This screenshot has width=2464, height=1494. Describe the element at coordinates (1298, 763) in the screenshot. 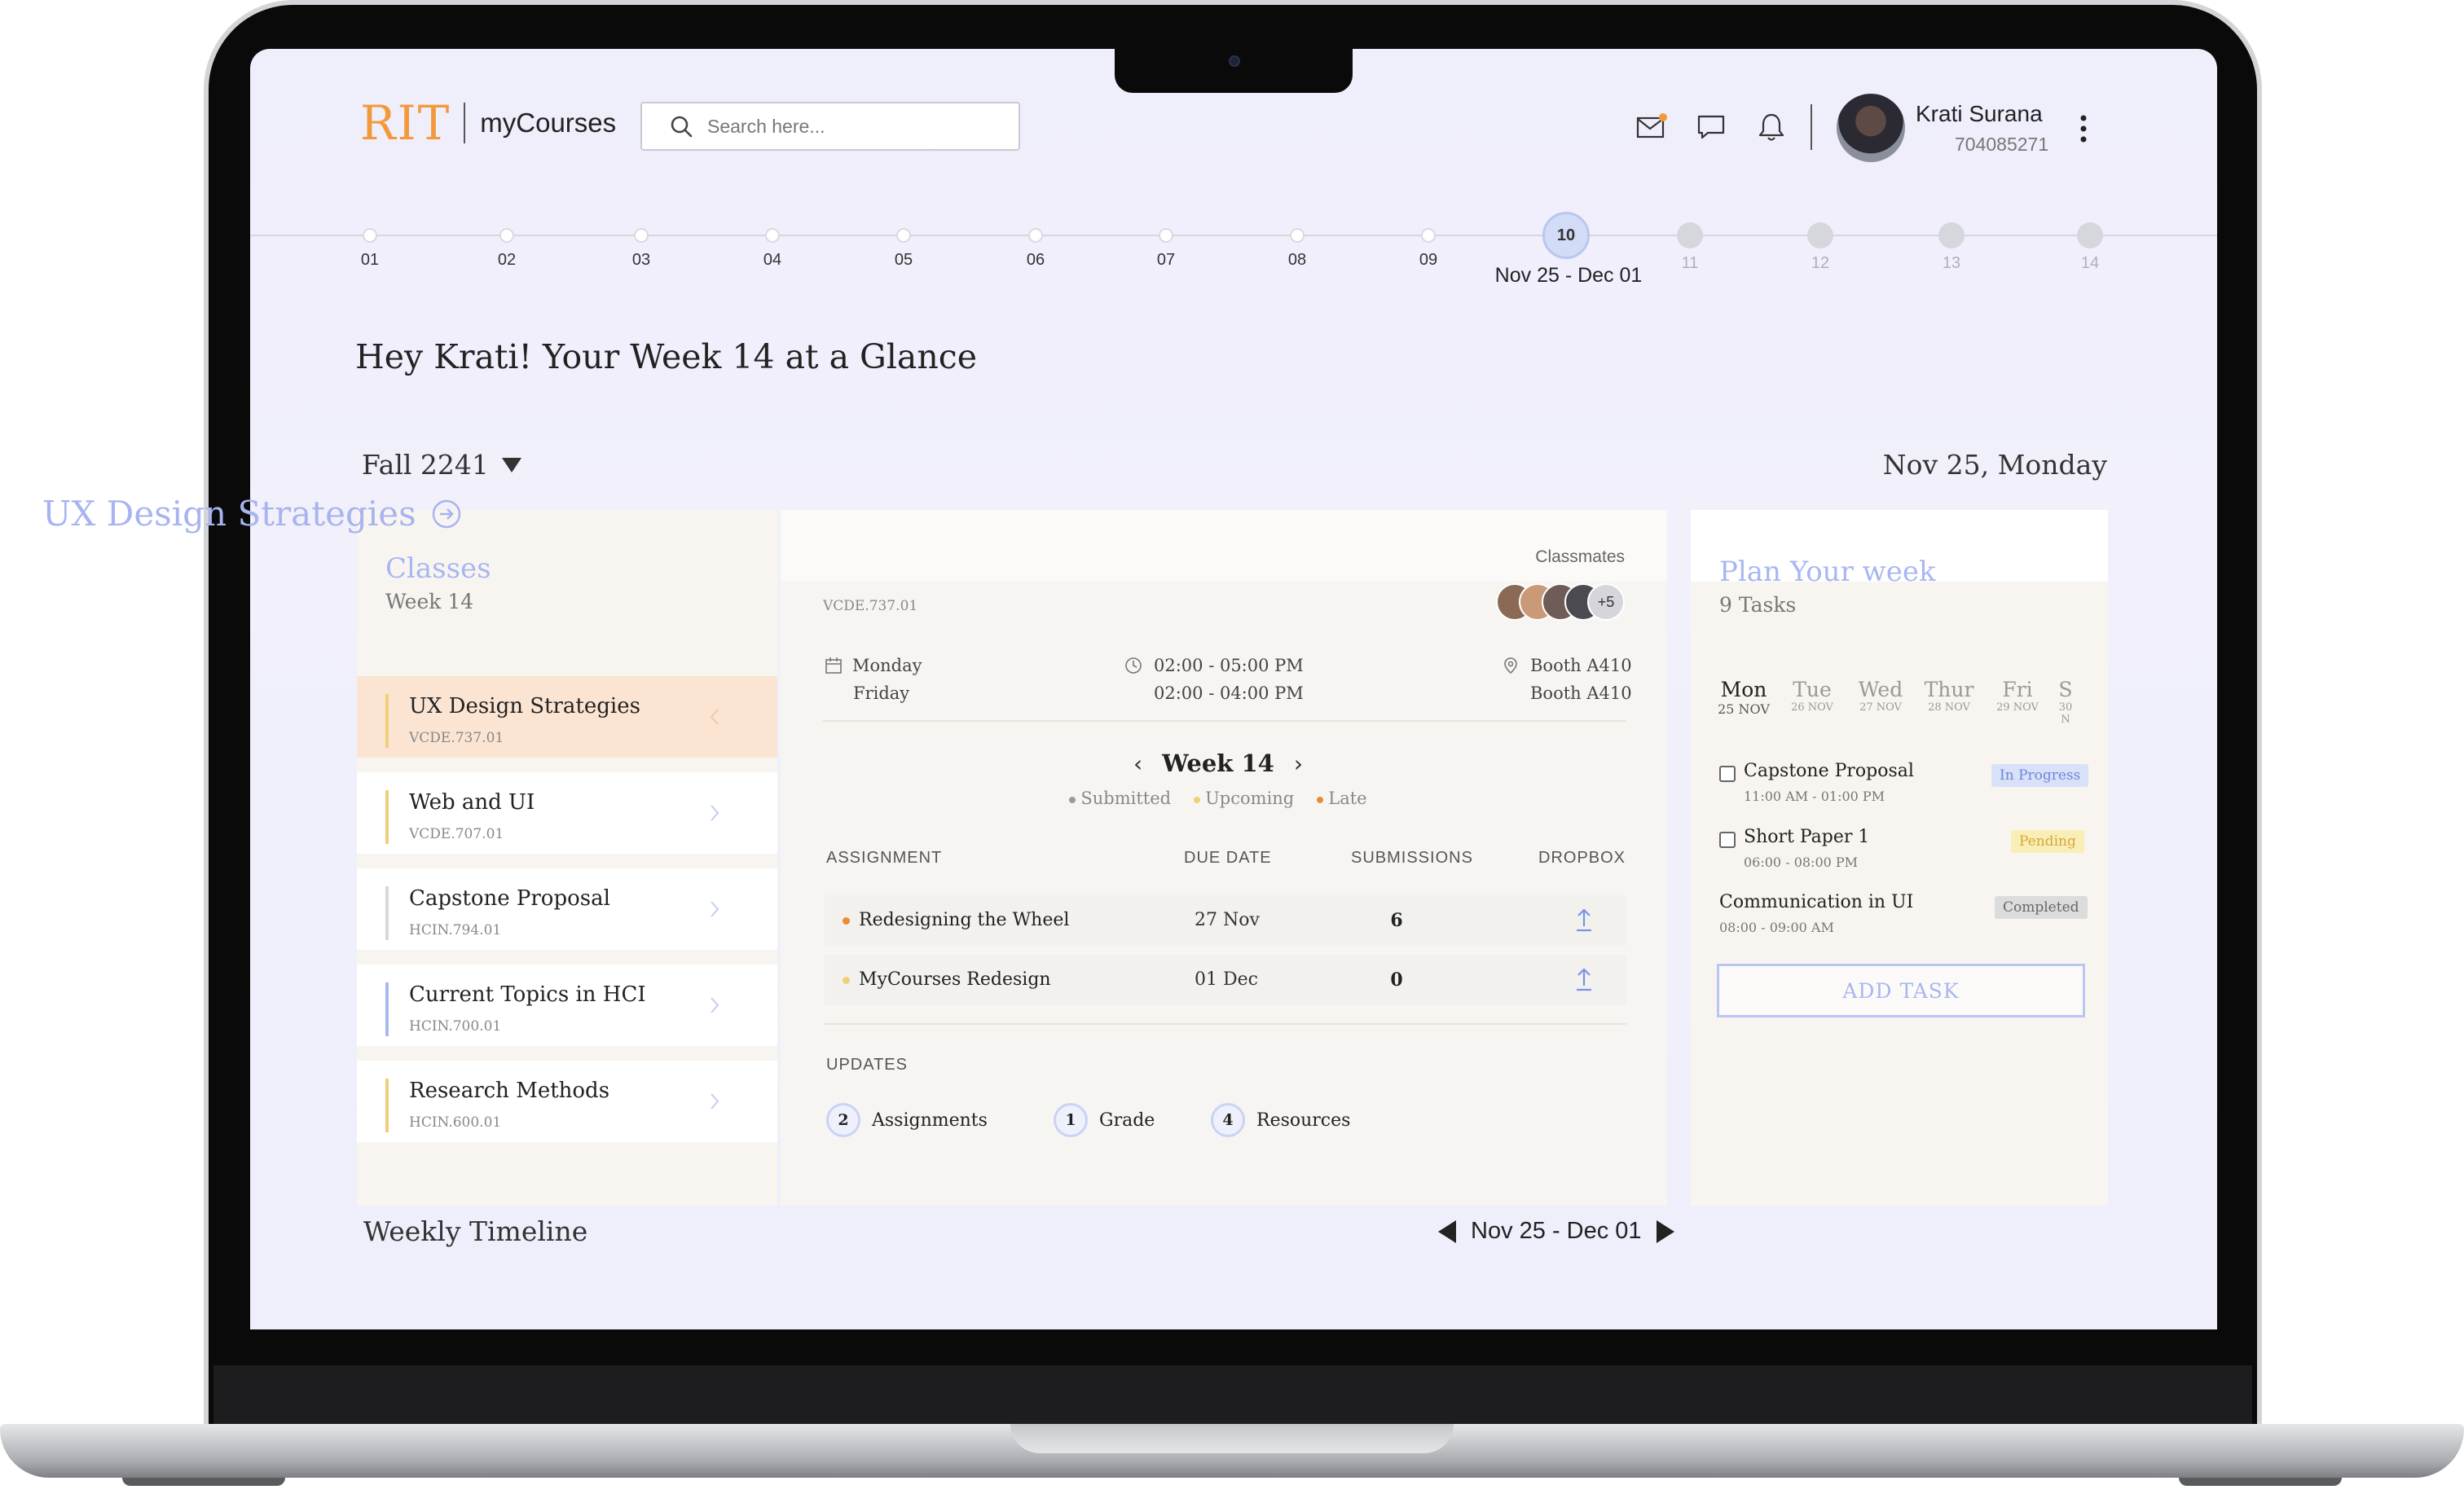

I see `chevron-right-icon: ›` at that location.